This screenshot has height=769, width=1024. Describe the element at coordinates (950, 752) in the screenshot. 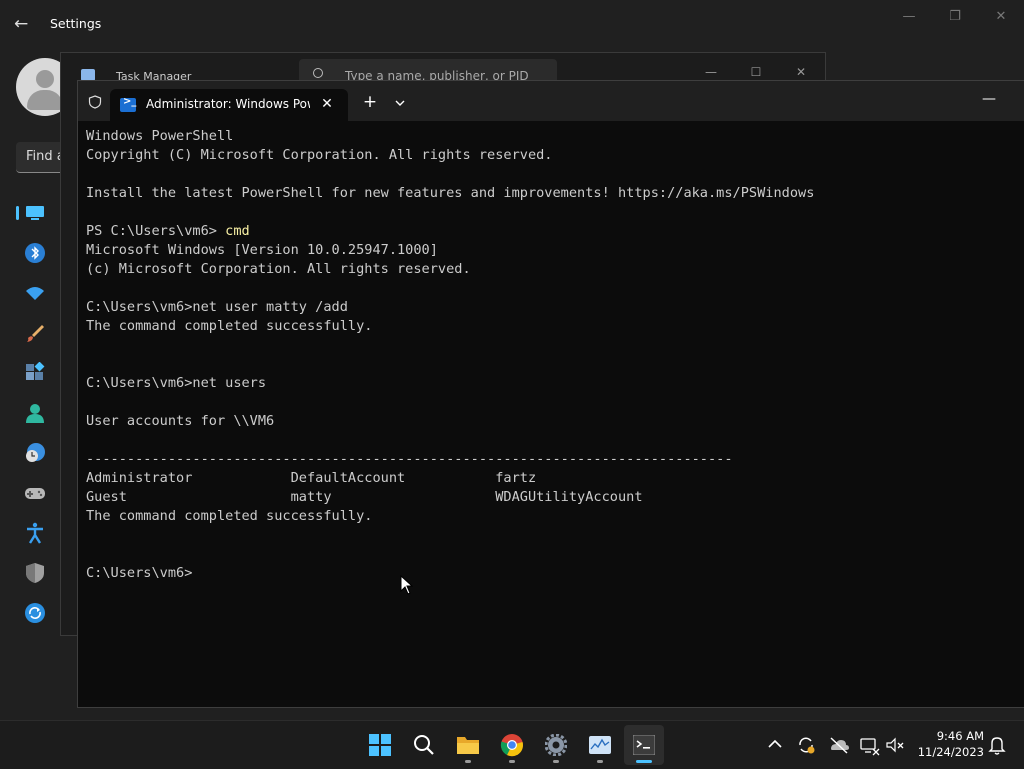

I see `clock-date: 11/24/2023` at that location.